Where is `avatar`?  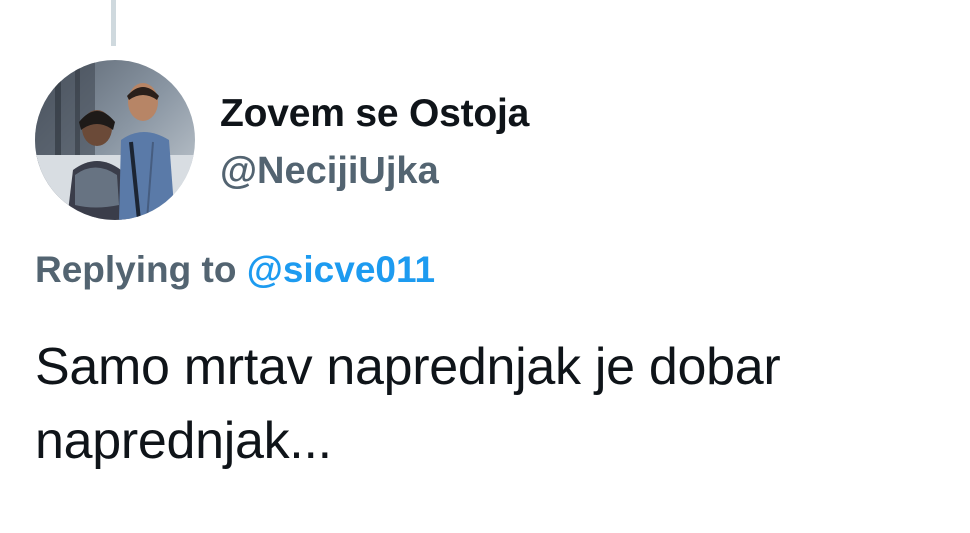
avatar is located at coordinates (115, 140).